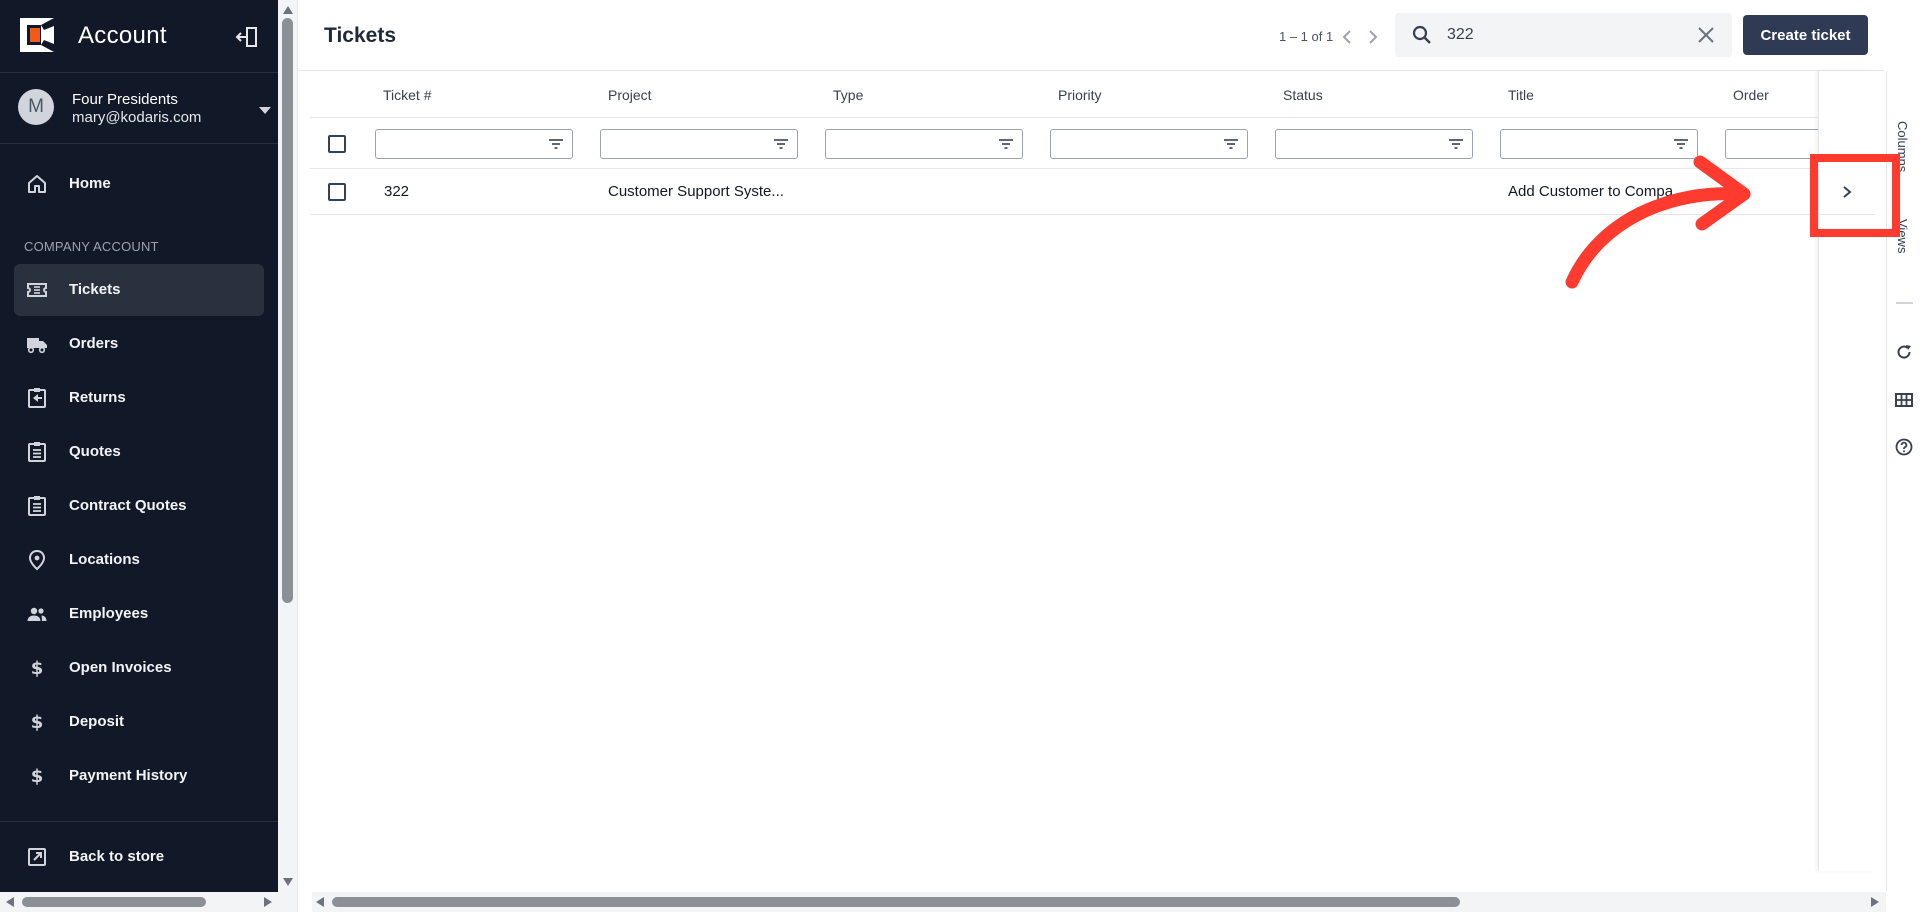 The width and height of the screenshot is (1920, 912). What do you see at coordinates (139, 290) in the screenshot?
I see `sidebar-item-tickets: Tickets` at bounding box center [139, 290].